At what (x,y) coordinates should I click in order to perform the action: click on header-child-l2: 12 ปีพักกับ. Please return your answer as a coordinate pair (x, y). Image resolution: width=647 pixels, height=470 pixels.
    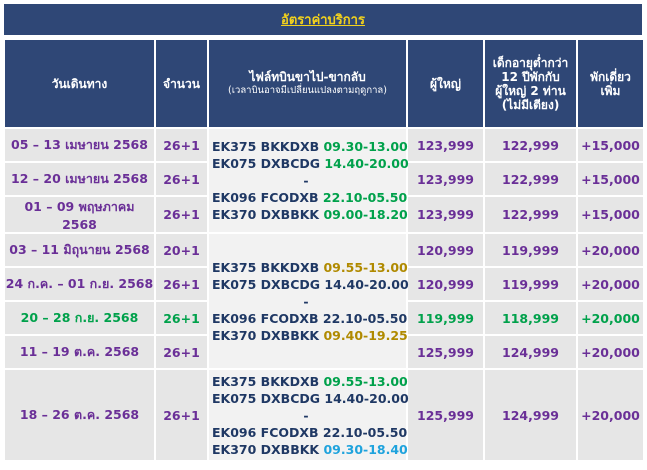
    Looking at the image, I should click on (530, 76).